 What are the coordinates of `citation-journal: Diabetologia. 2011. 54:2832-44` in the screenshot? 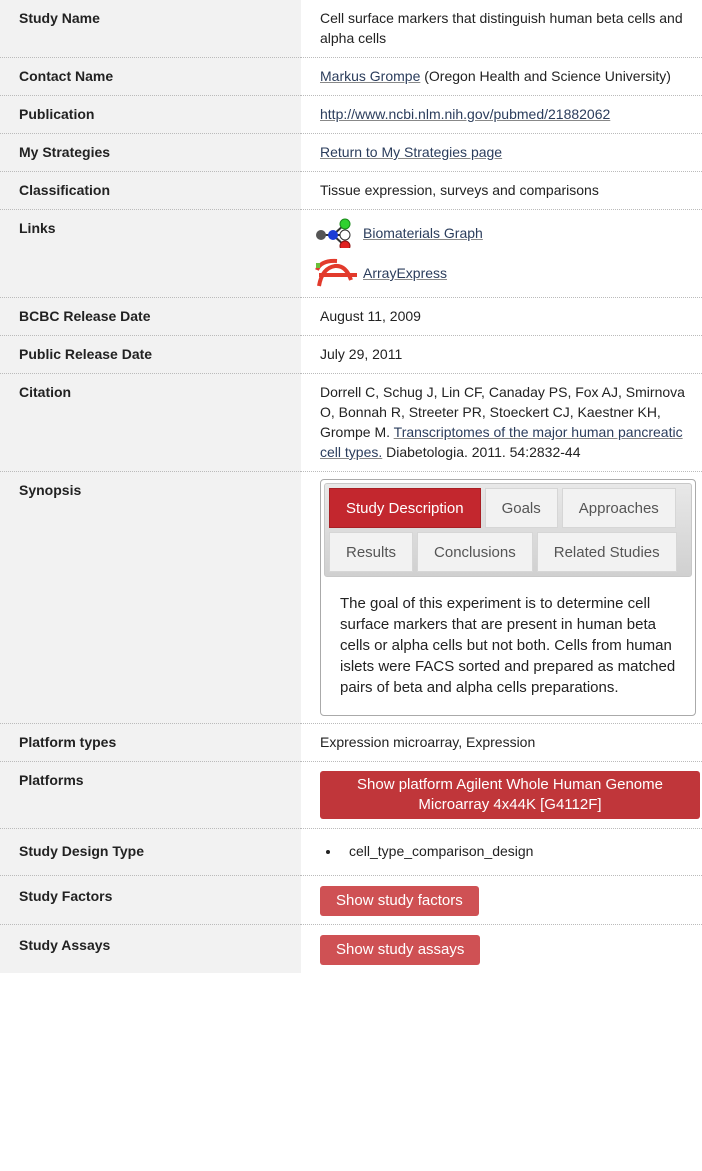 It's located at (481, 452).